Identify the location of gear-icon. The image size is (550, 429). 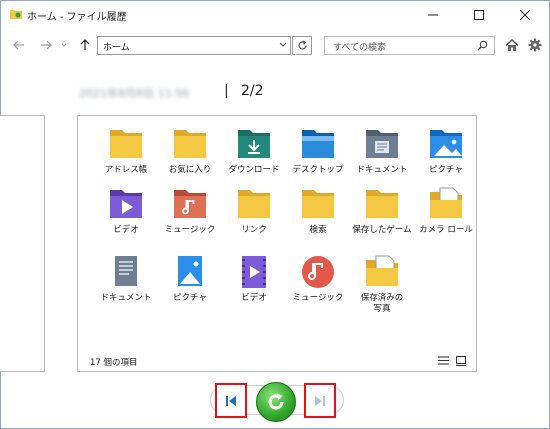
(535, 45).